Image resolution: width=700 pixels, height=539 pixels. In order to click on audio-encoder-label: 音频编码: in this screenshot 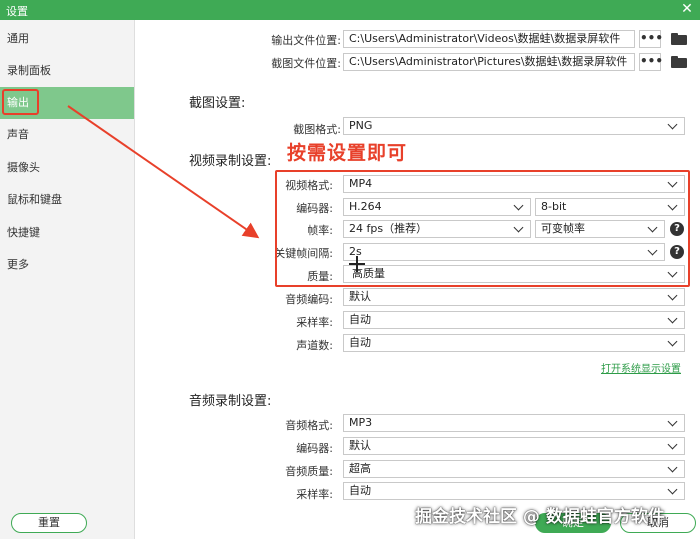, I will do `click(309, 299)`.